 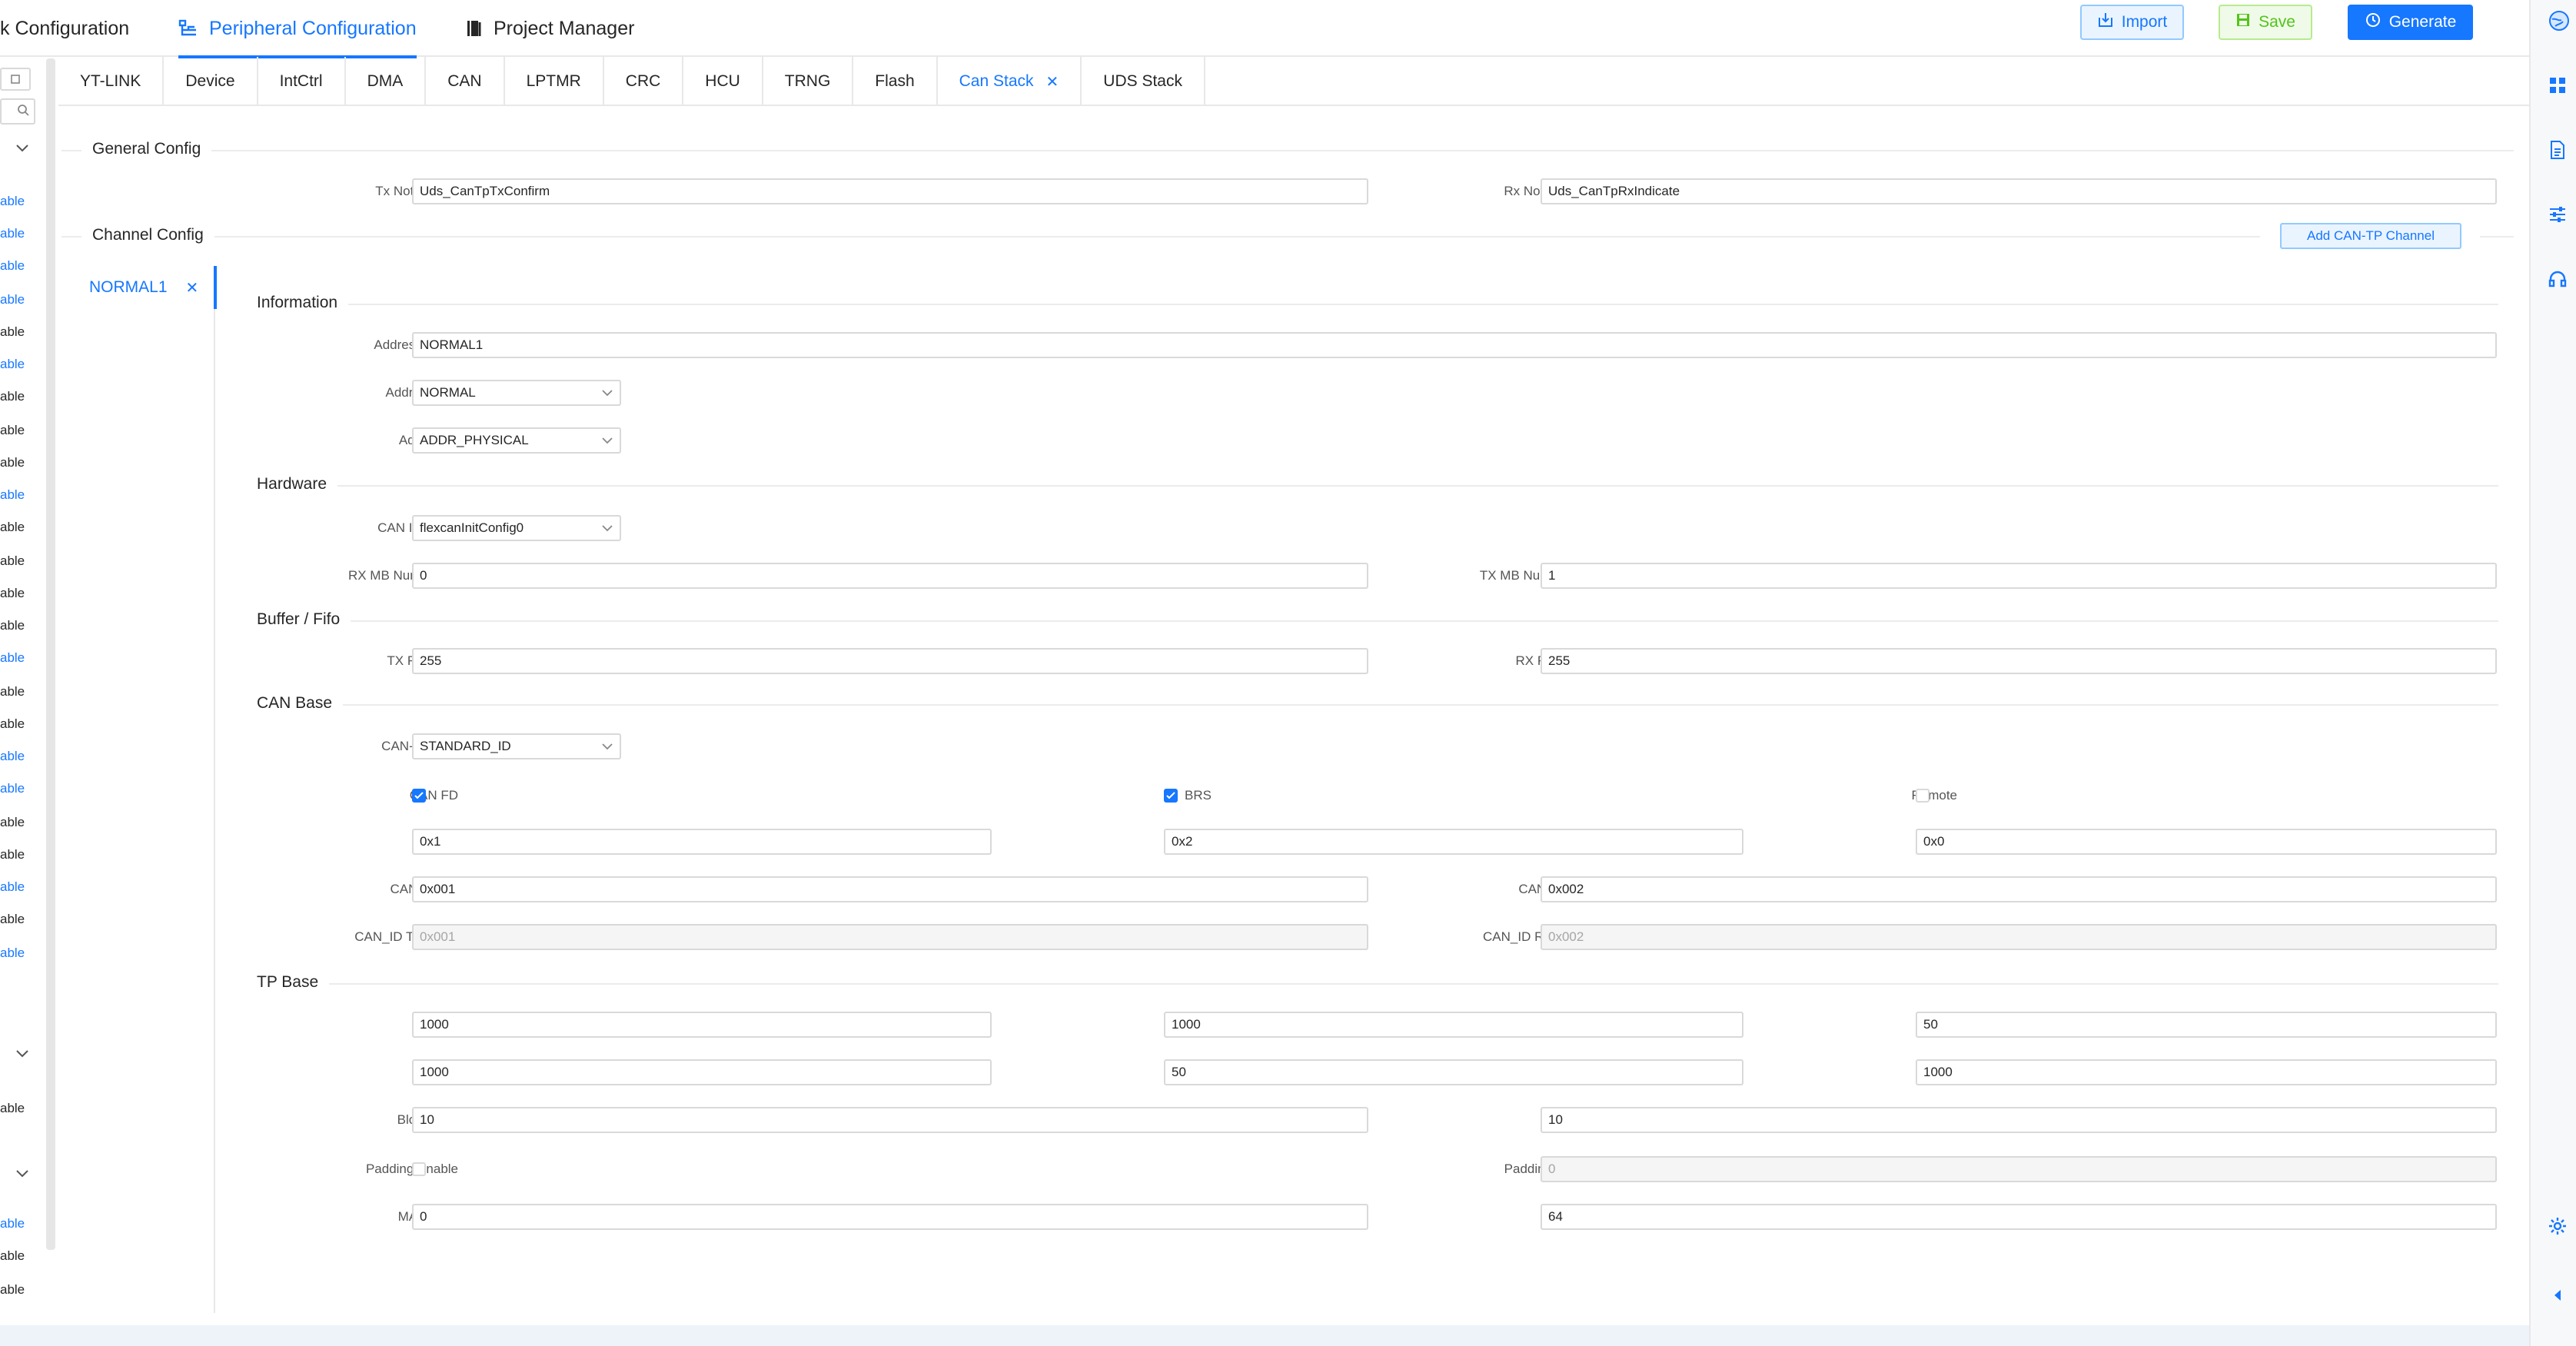 I want to click on tab-can-stack: Can Stack ✕, so click(x=1010, y=81).